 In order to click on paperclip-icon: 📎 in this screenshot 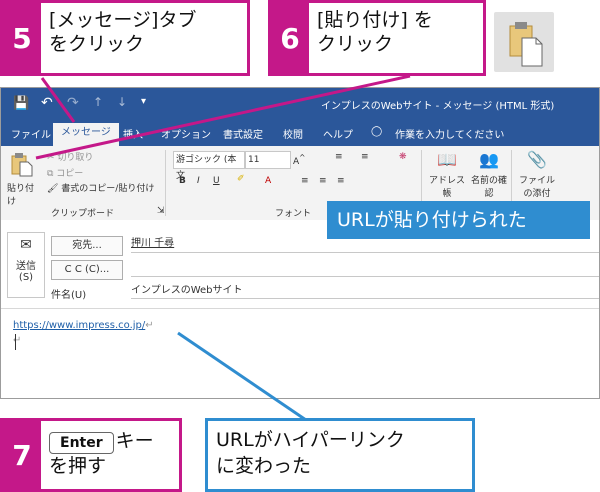, I will do `click(537, 159)`.